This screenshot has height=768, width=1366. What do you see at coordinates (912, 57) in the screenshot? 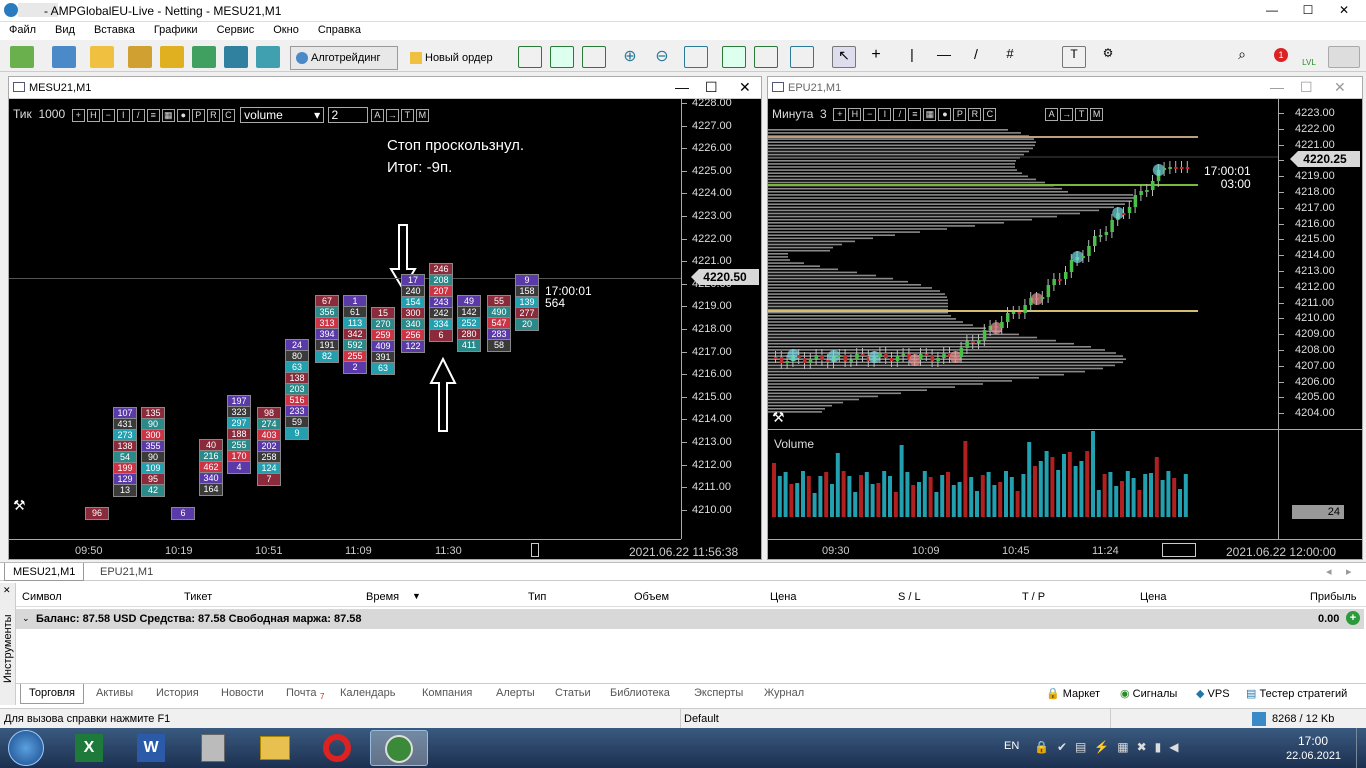
I see `vertical-line-icon: |` at bounding box center [912, 57].